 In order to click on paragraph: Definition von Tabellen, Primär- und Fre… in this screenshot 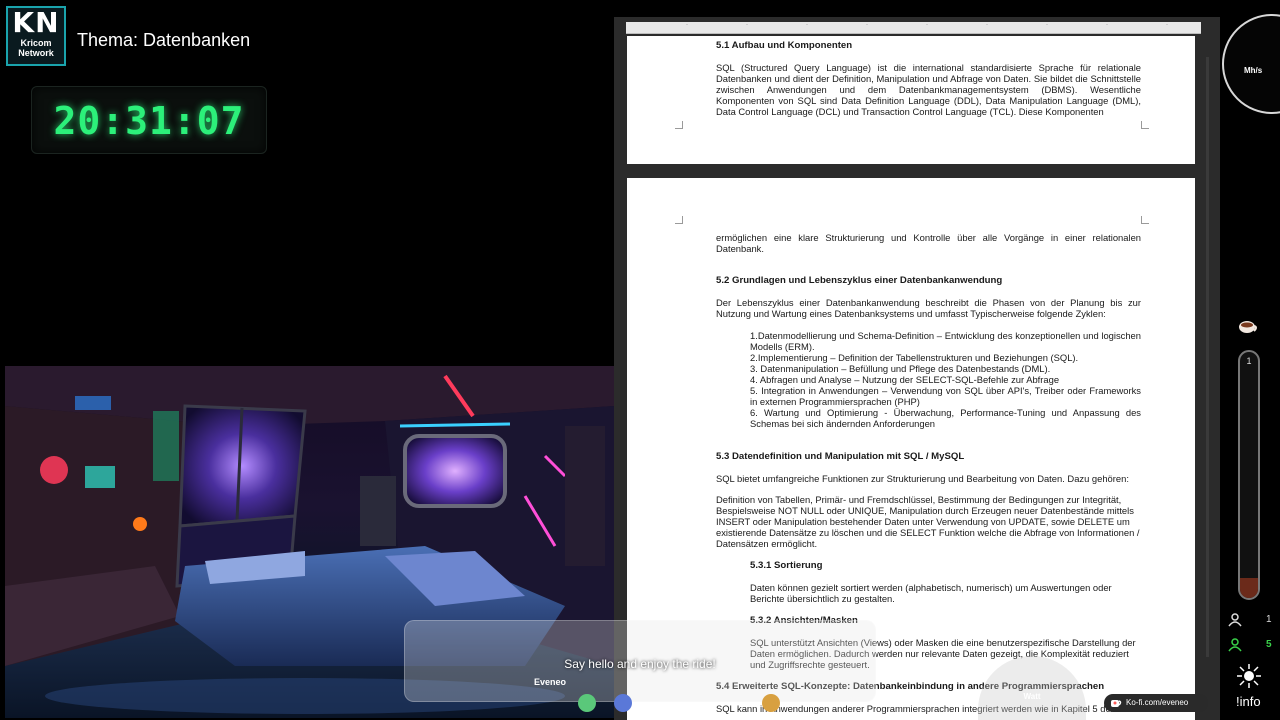, I will do `click(928, 521)`.